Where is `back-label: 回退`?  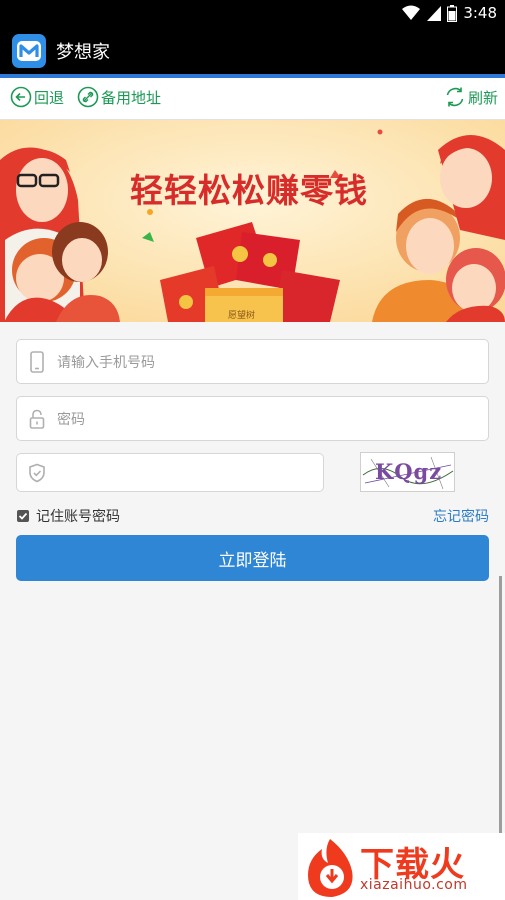 back-label: 回退 is located at coordinates (49, 97).